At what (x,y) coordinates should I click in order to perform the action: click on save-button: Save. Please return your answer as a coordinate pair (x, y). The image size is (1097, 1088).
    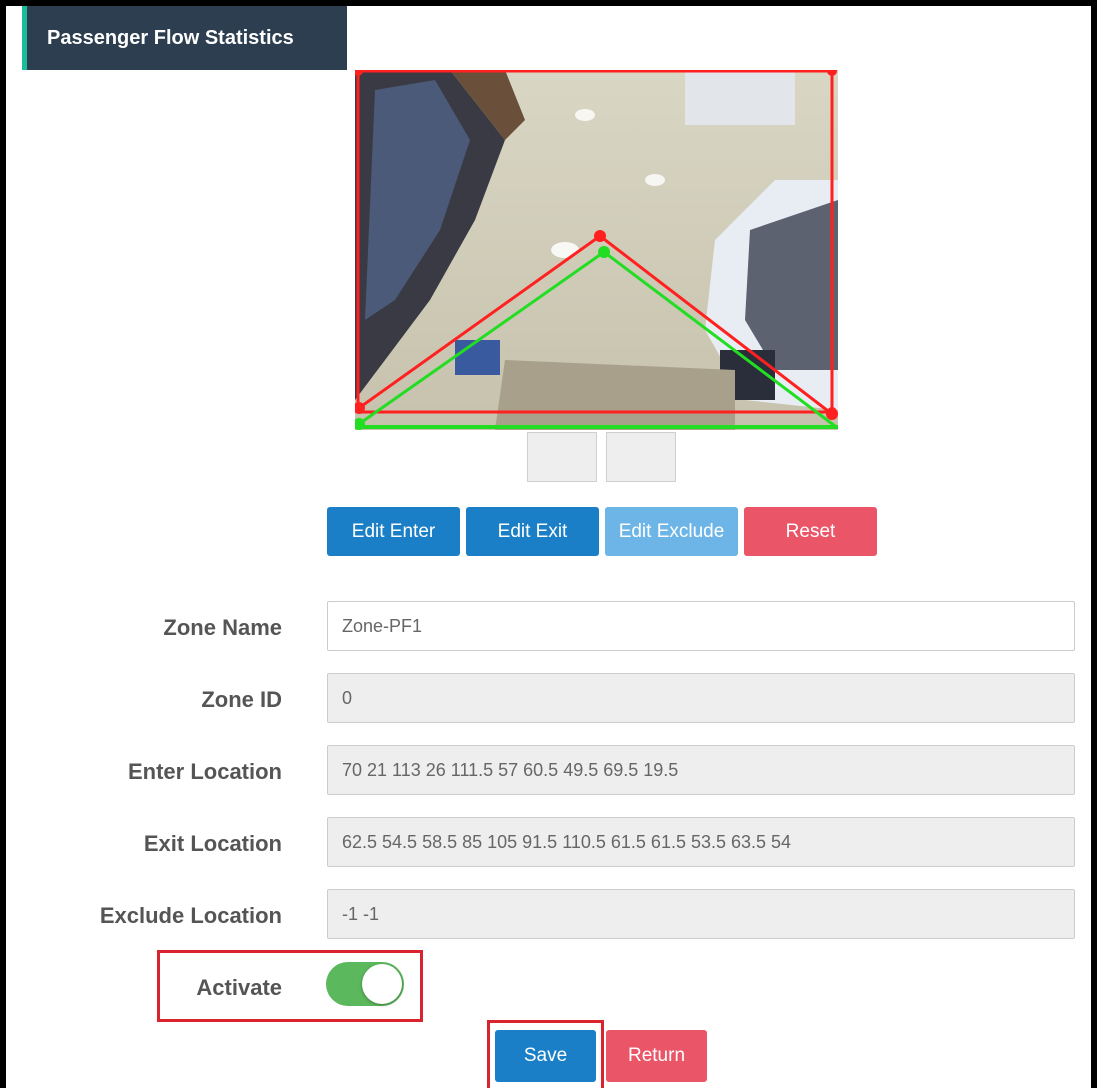
    Looking at the image, I should click on (545, 1056).